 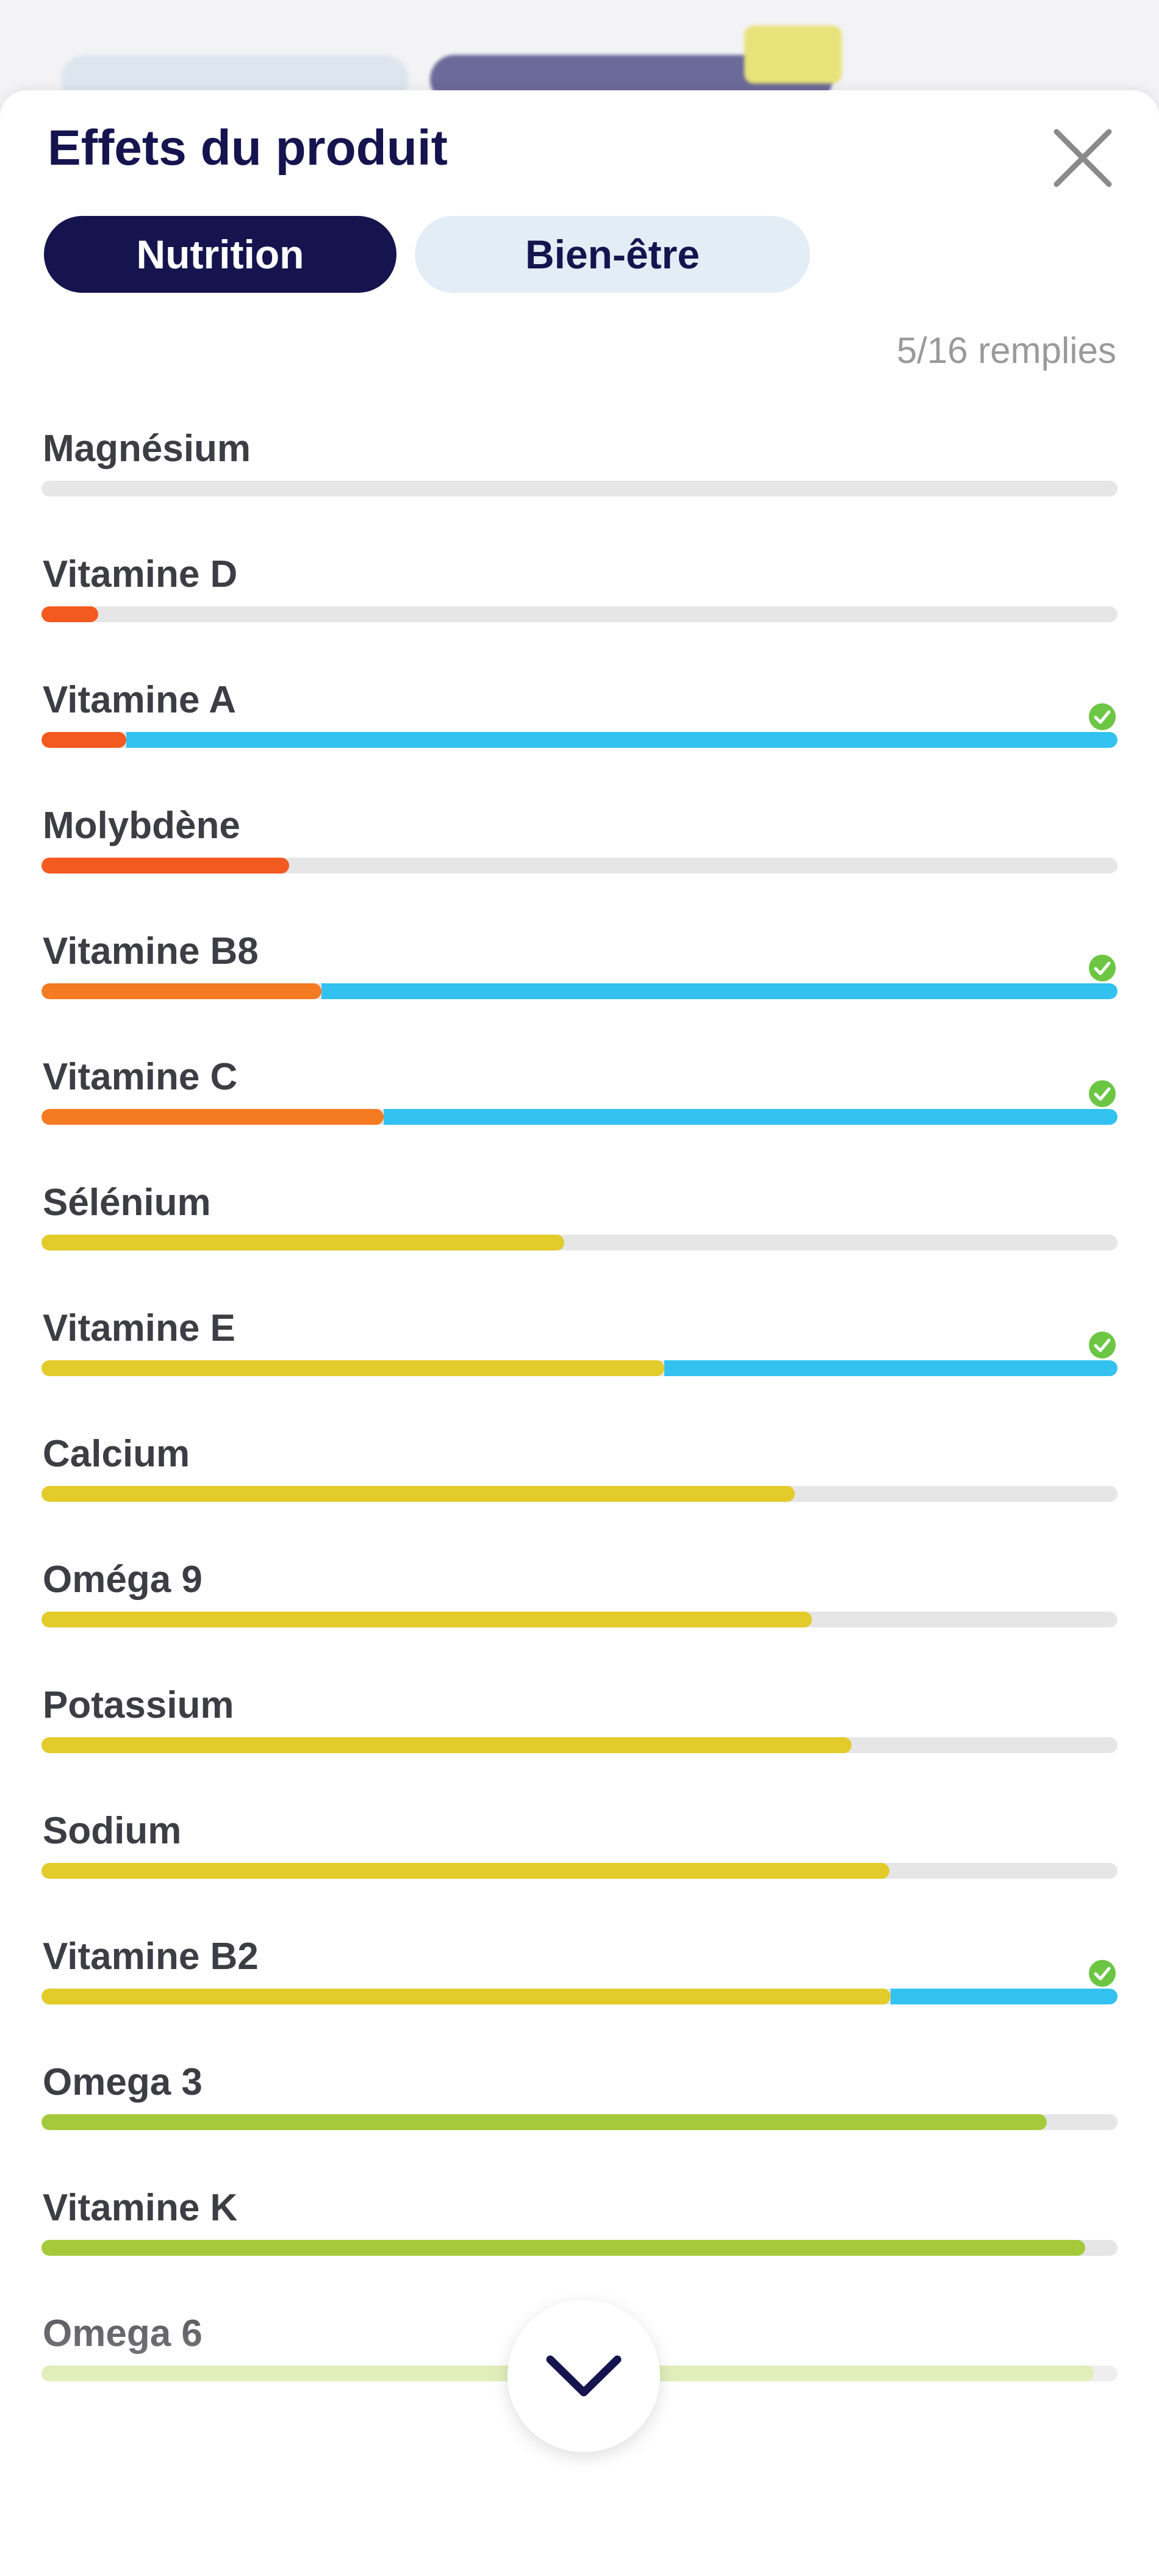 I want to click on nutrient-row: Oméga 9, so click(x=579, y=1618).